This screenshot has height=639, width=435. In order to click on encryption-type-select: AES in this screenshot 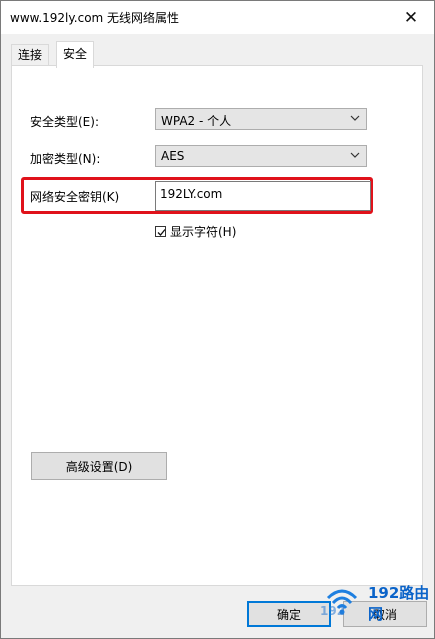, I will do `click(261, 156)`.